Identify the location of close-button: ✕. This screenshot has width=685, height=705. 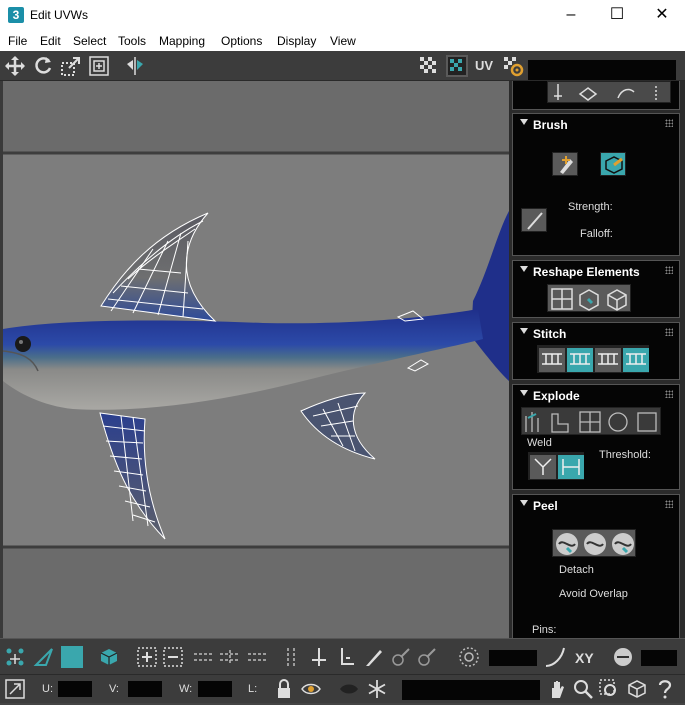
(662, 15).